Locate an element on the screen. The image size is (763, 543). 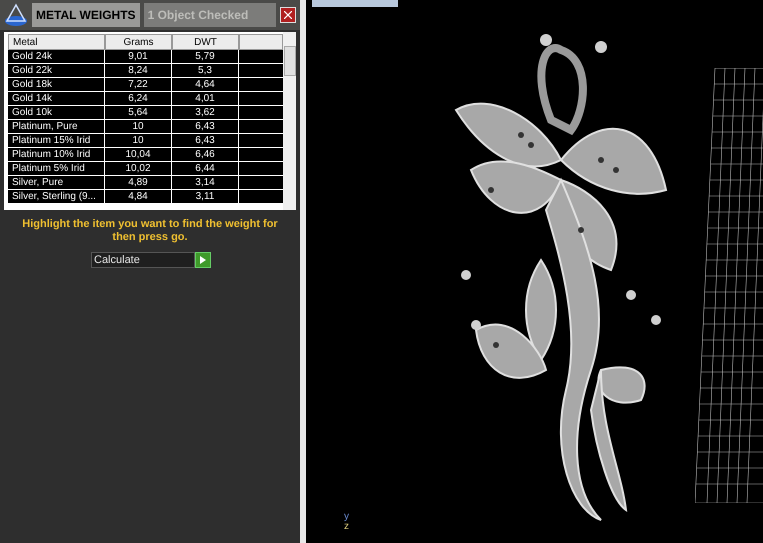
status-text: 1 Object Checked is located at coordinates (210, 15).